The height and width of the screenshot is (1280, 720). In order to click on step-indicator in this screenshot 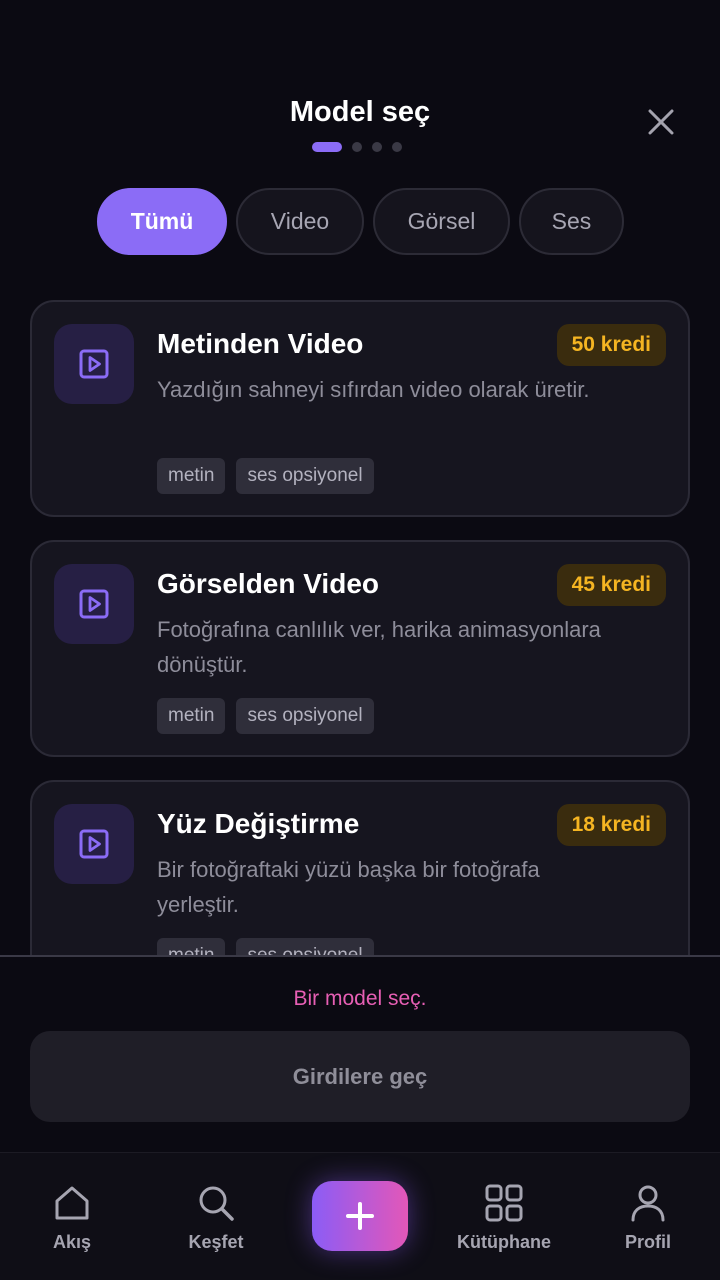, I will do `click(357, 147)`.